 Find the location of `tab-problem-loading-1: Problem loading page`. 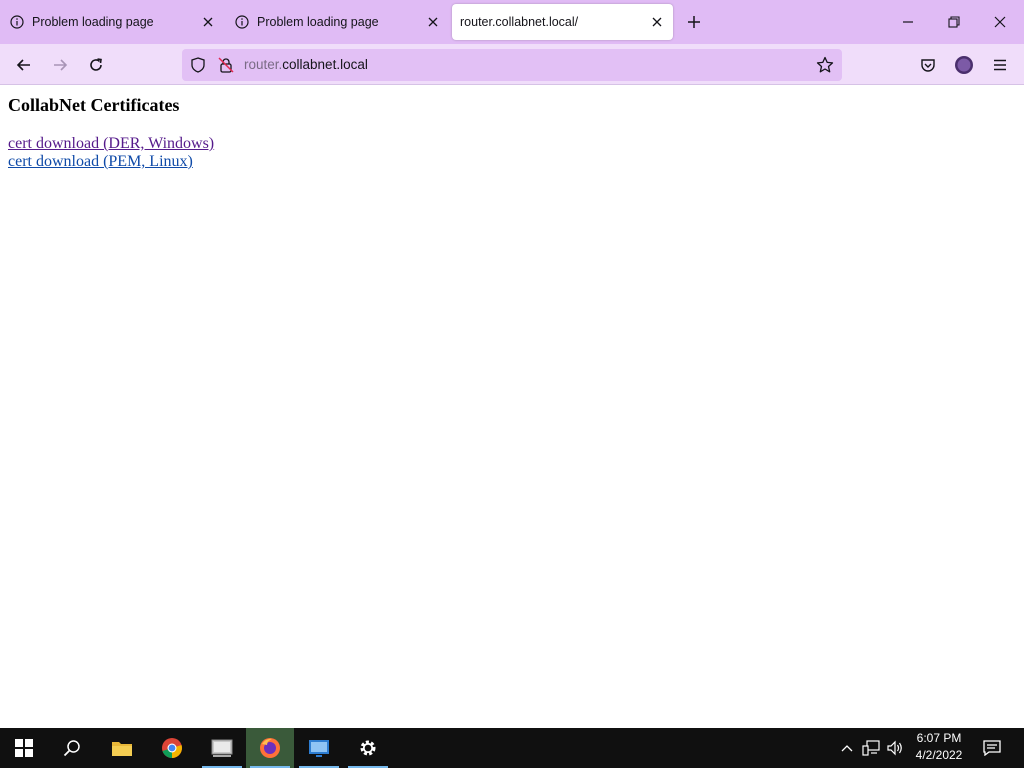

tab-problem-loading-1: Problem loading page is located at coordinates (112, 22).